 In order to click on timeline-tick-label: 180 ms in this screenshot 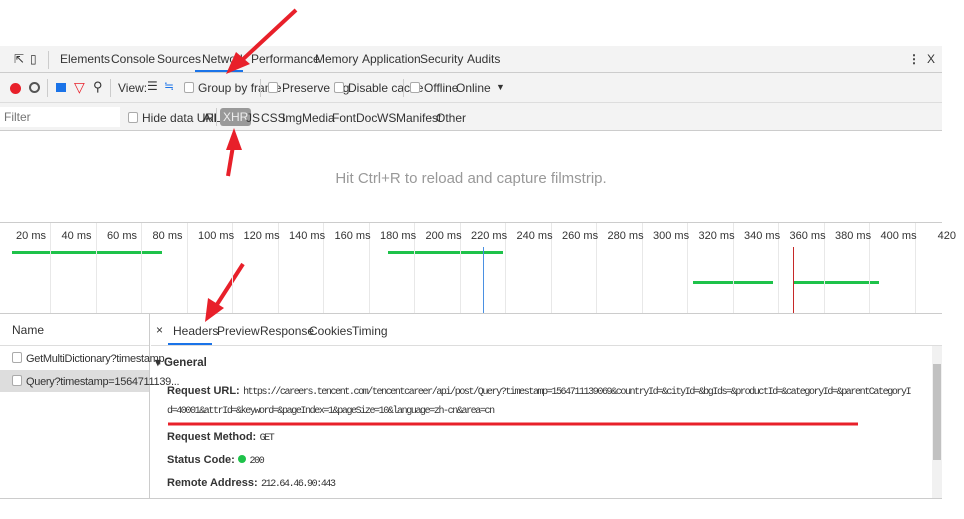, I will do `click(398, 236)`.